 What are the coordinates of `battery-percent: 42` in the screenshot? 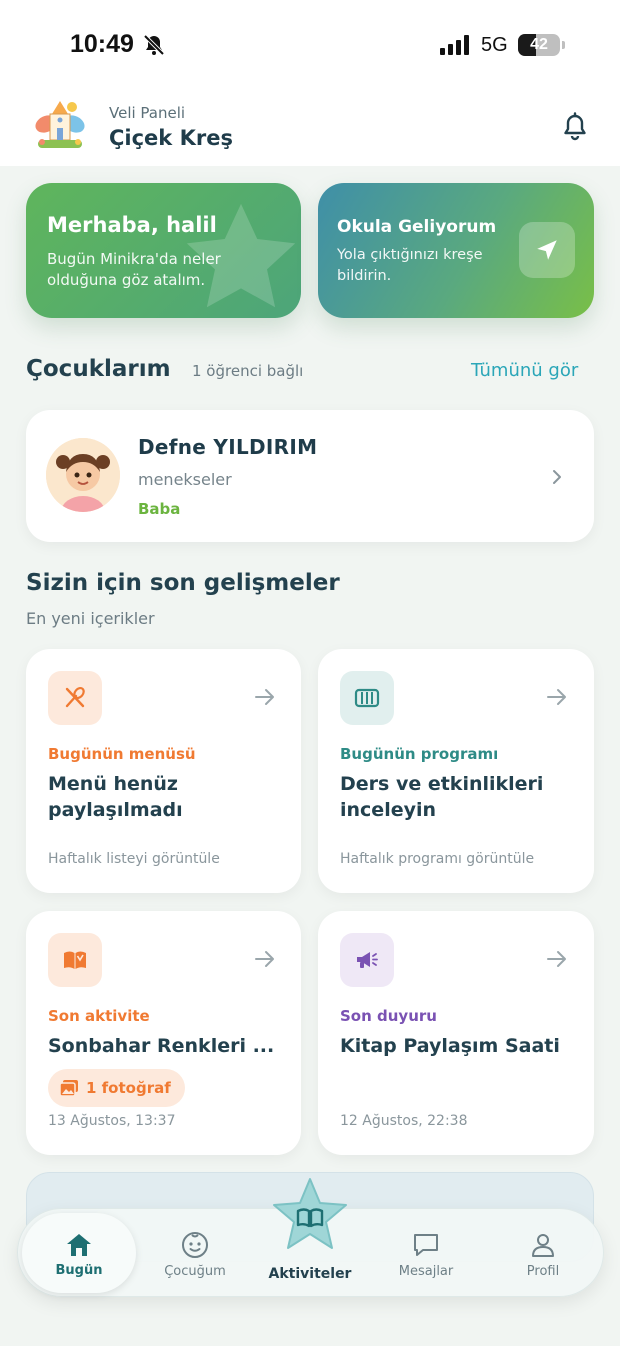 It's located at (539, 44).